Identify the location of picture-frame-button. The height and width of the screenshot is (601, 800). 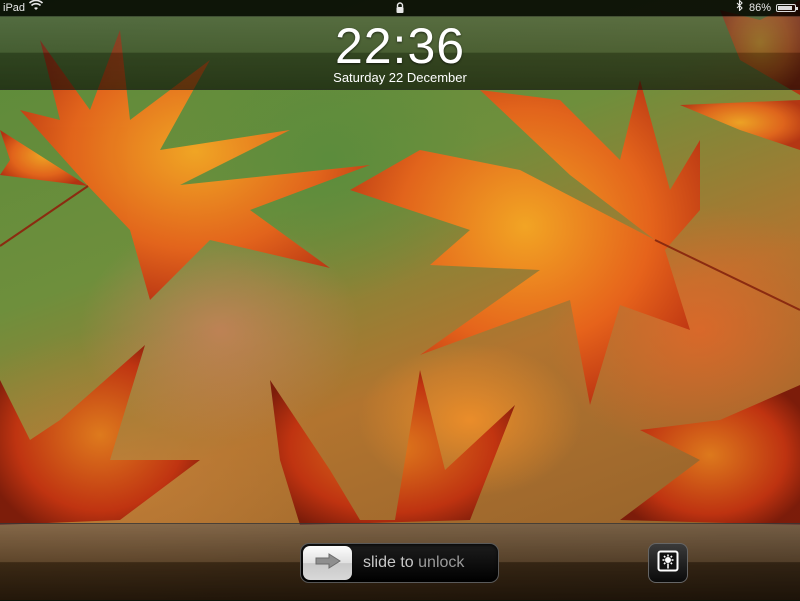
(668, 563).